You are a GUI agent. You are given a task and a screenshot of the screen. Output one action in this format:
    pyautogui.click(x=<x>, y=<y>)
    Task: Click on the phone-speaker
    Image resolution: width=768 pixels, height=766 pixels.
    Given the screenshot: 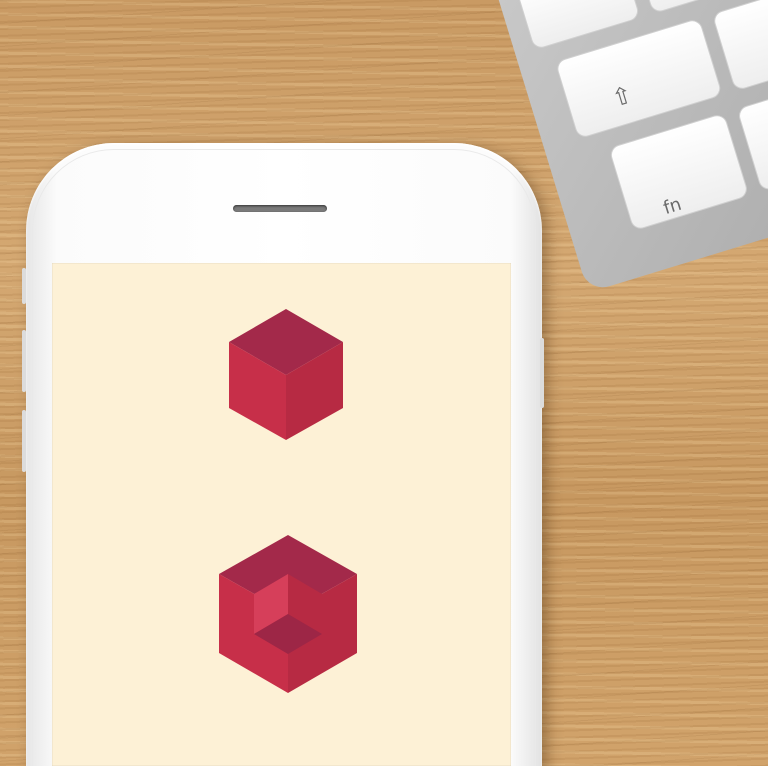 What is the action you would take?
    pyautogui.click(x=280, y=208)
    